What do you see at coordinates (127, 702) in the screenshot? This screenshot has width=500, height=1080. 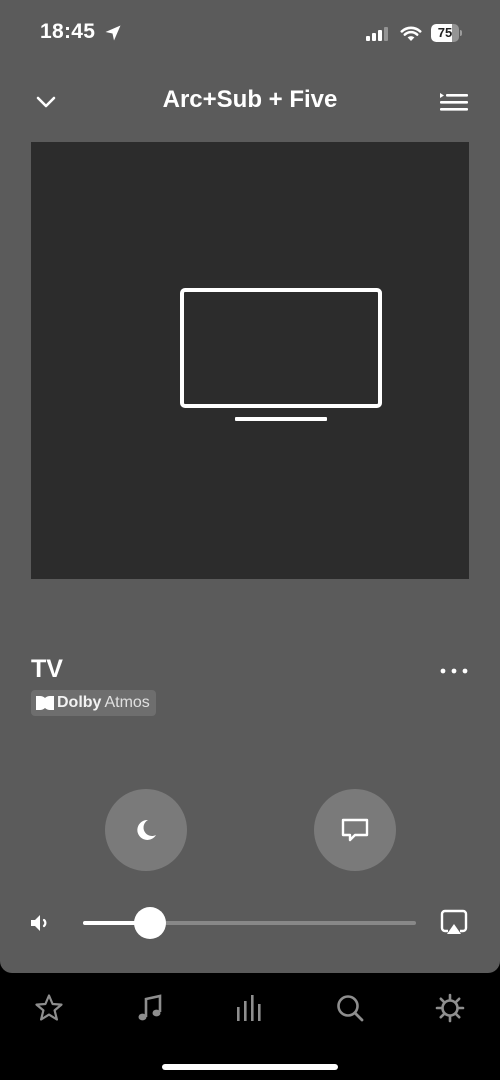 I see `dolby-format: Atmos` at bounding box center [127, 702].